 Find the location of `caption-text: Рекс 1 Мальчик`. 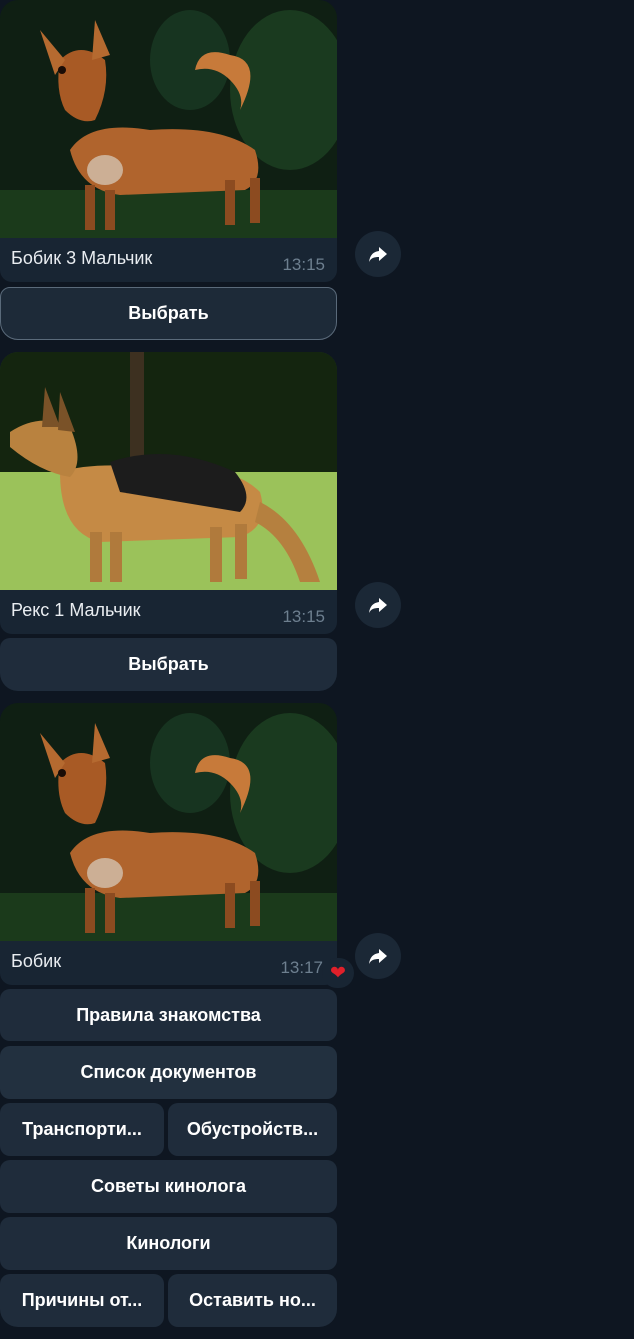

caption-text: Рекс 1 Мальчик is located at coordinates (76, 610).